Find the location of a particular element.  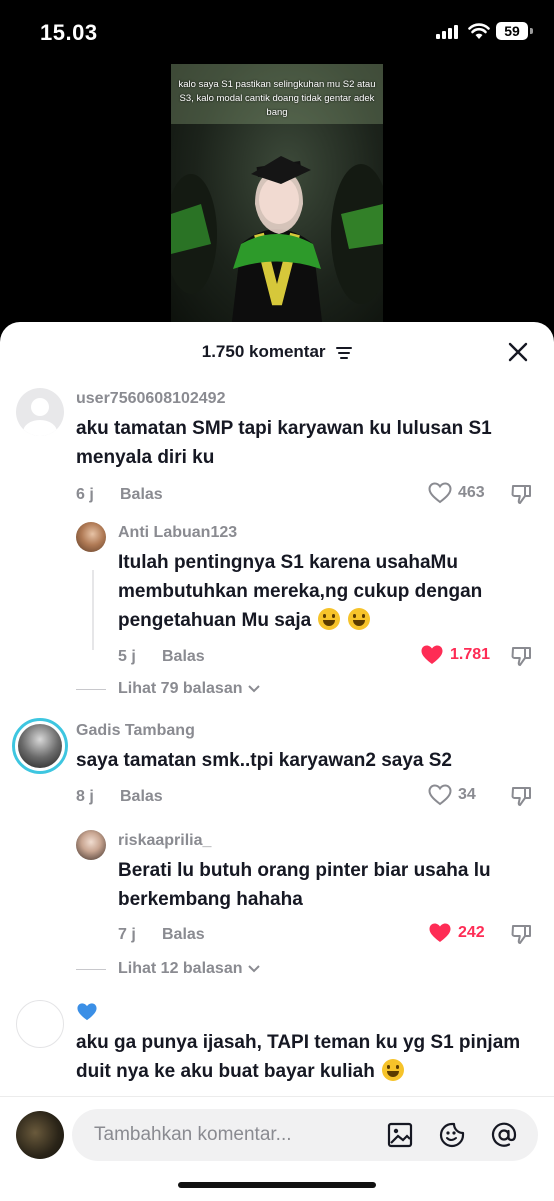

comment-count-title: 1.750 komentar is located at coordinates (277, 352).